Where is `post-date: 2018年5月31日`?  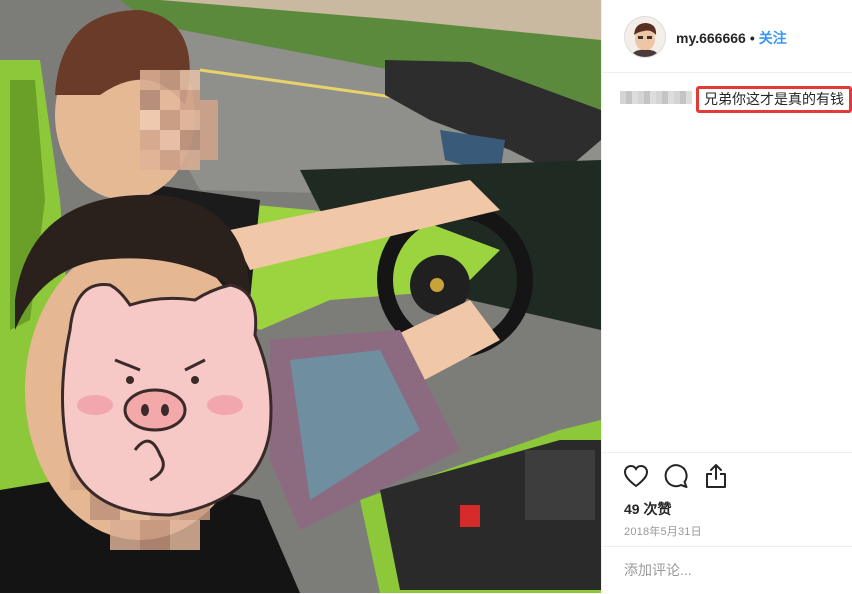 post-date: 2018年5月31日 is located at coordinates (663, 532).